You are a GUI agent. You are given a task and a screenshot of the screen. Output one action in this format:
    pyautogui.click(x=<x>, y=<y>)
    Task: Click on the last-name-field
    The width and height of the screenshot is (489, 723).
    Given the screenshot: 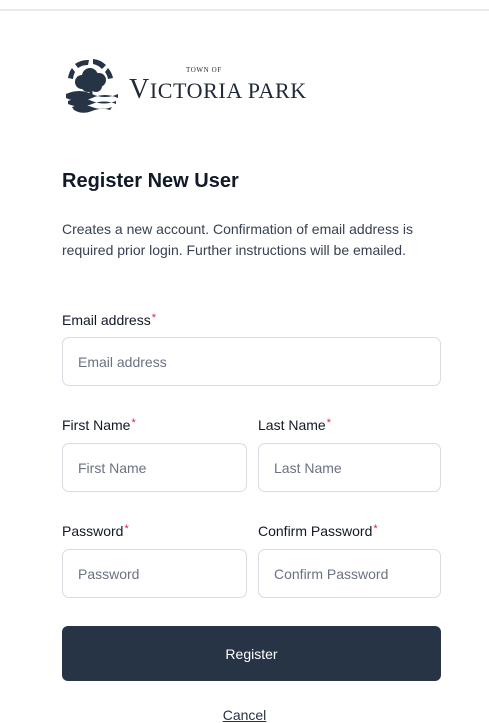 What is the action you would take?
    pyautogui.click(x=349, y=467)
    